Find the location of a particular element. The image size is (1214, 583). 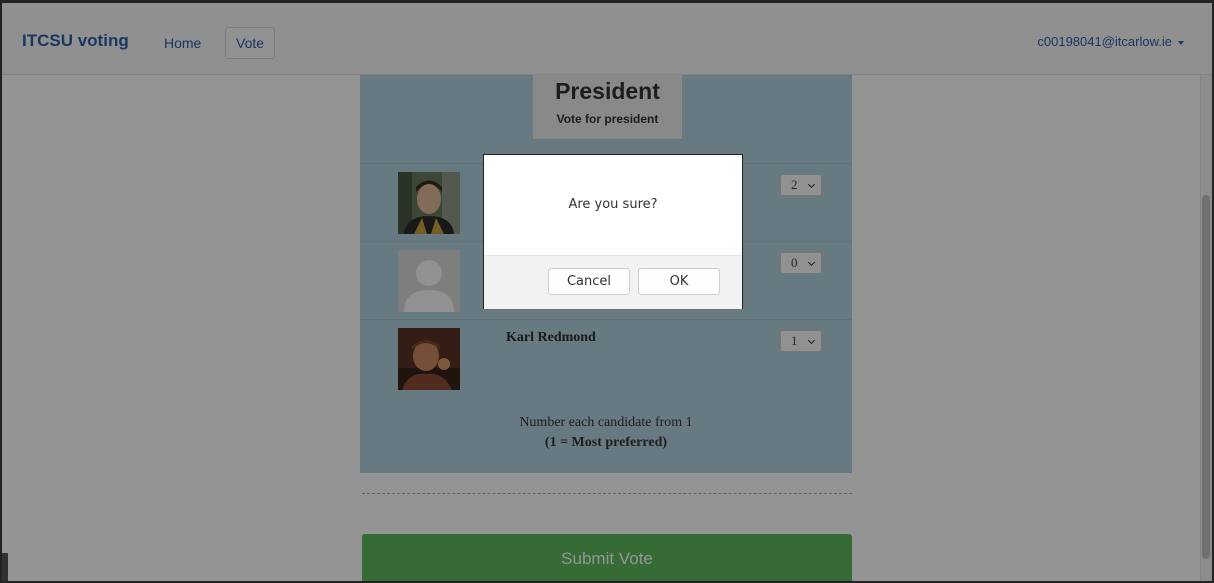

ok-button: OK is located at coordinates (679, 281).